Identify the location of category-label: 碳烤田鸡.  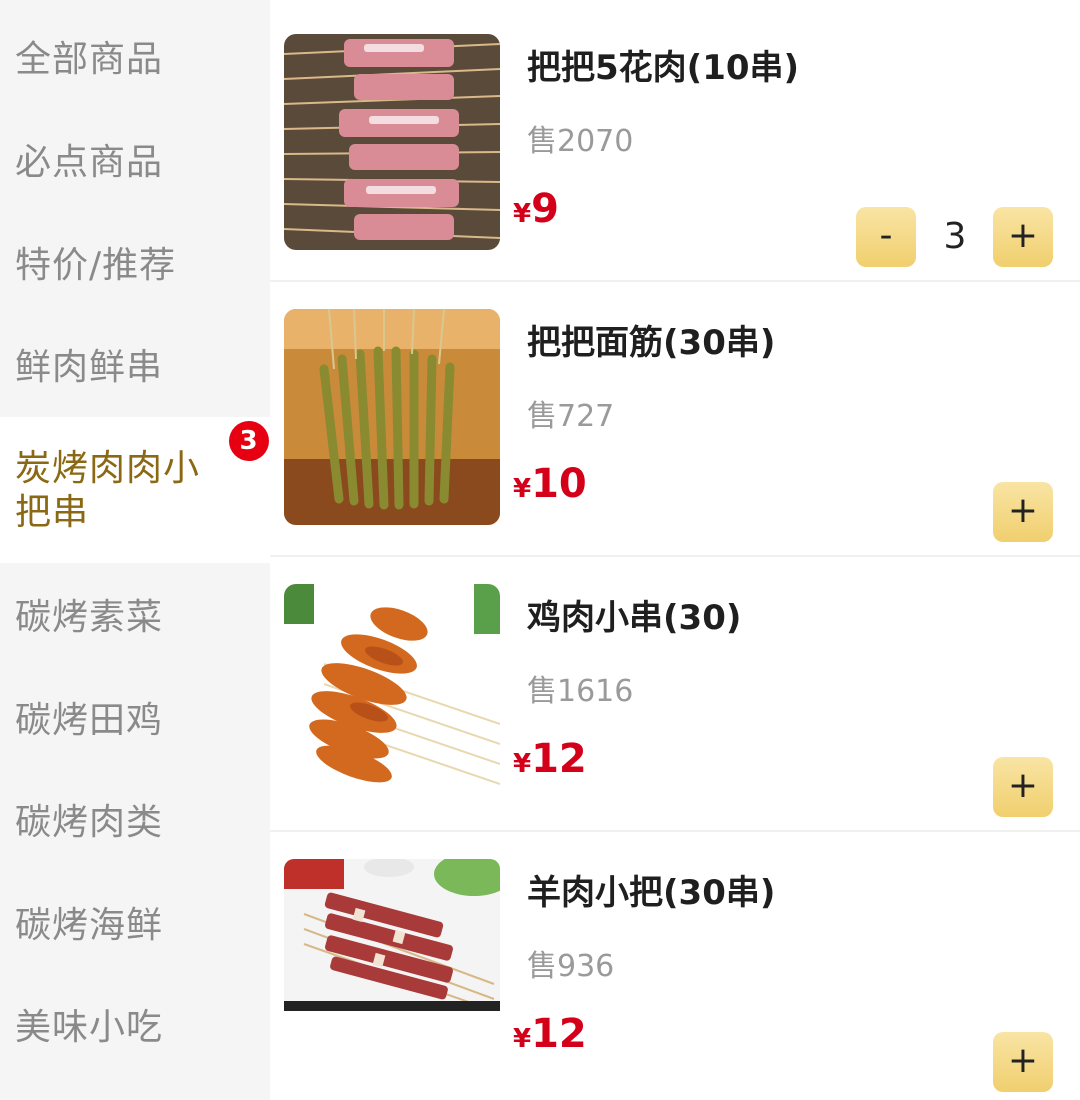
(89, 720).